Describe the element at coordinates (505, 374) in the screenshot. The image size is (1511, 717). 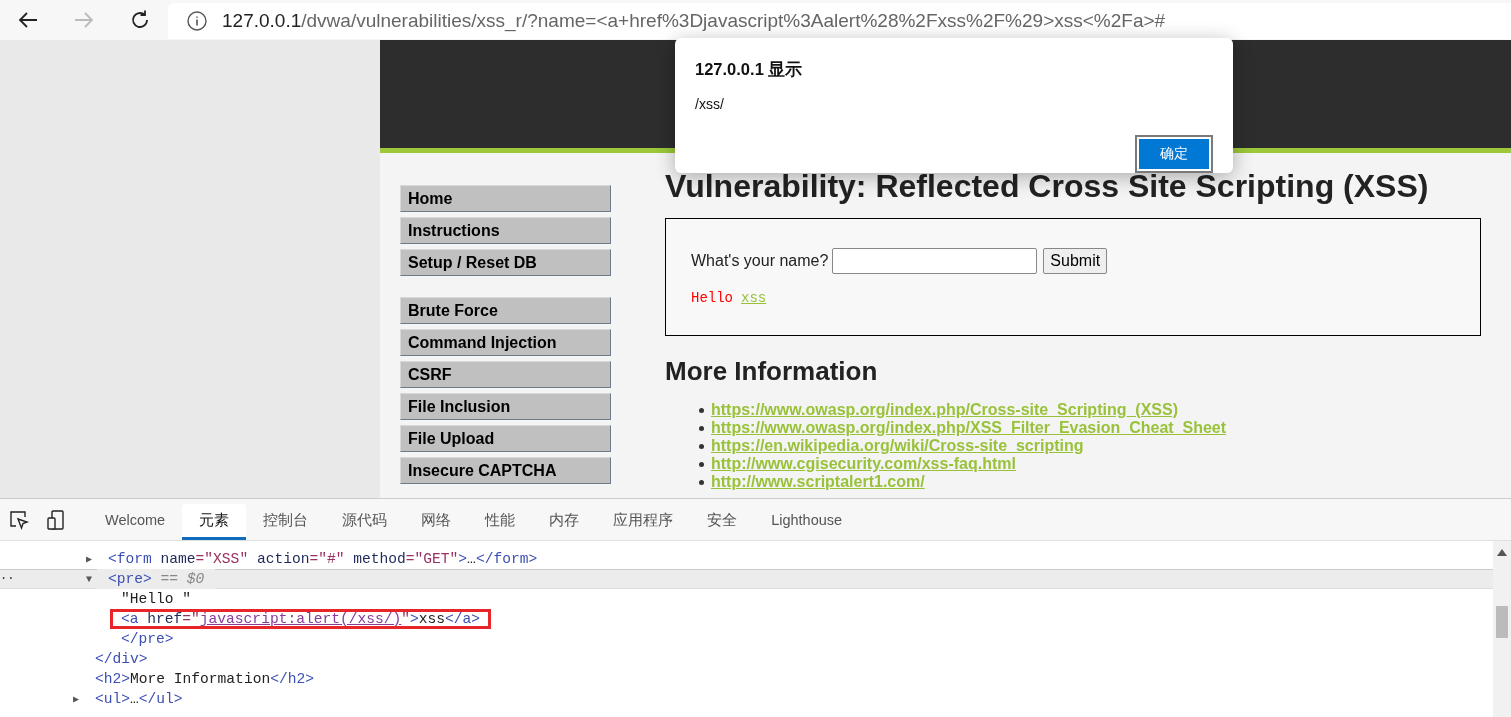
I see `menu-item: CSRF` at that location.